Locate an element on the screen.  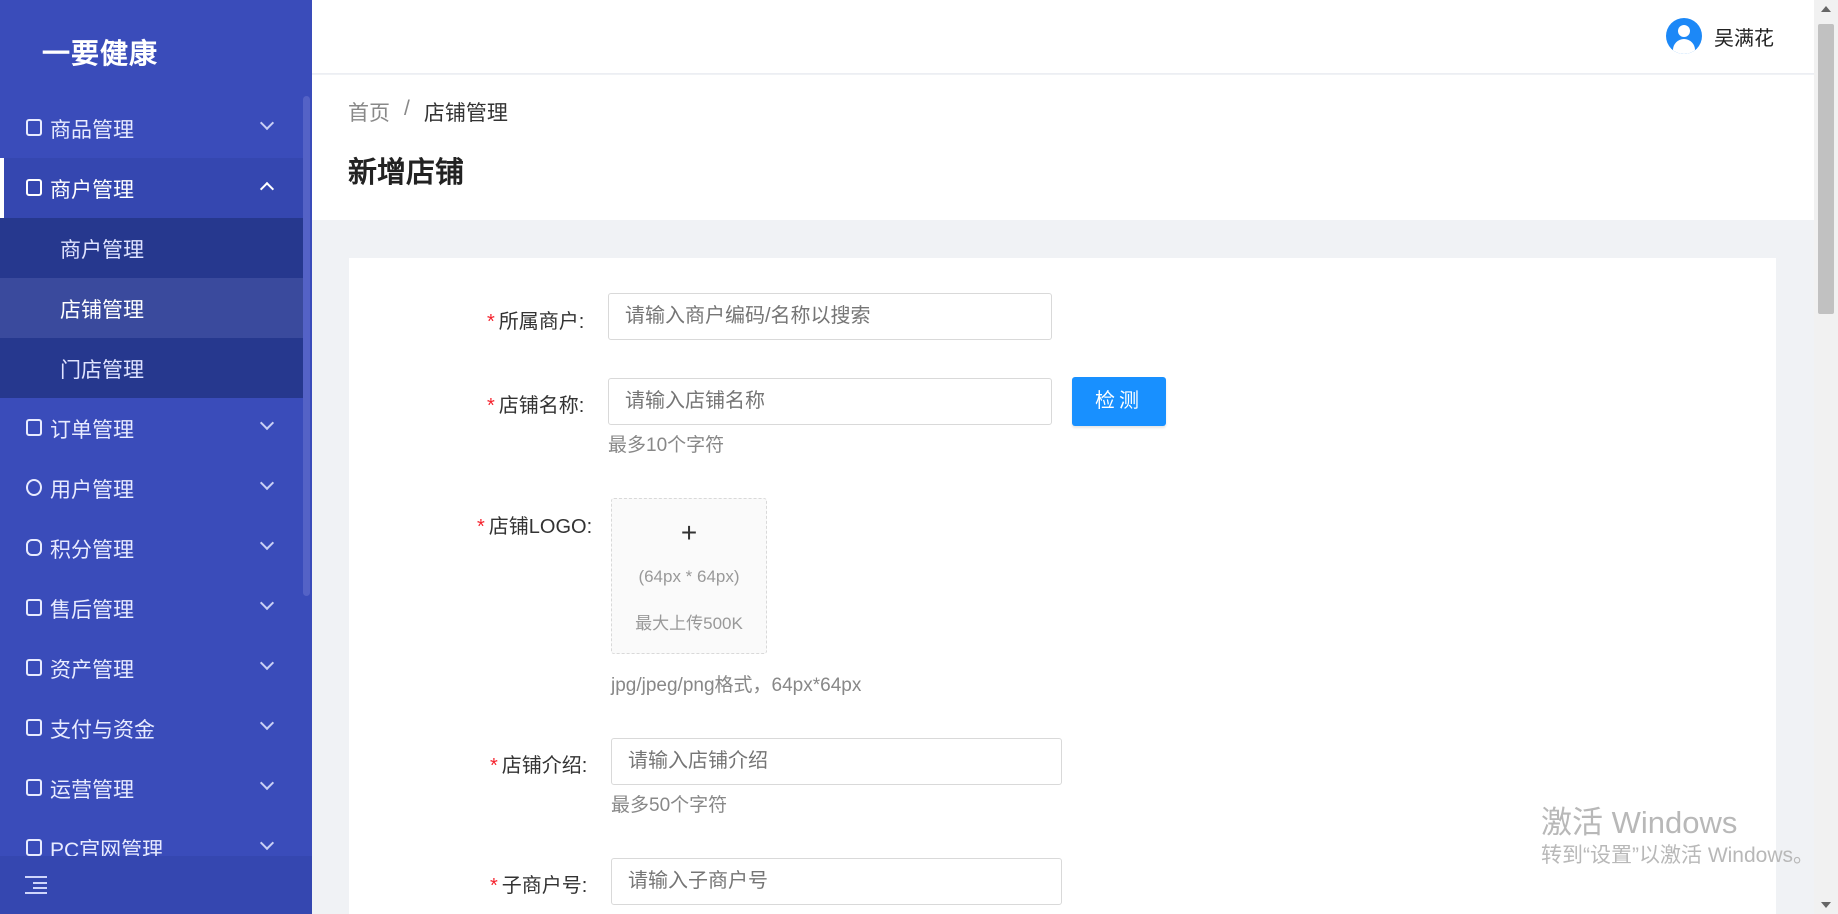
logo-upload: + (64px * 64px) 最大上传500K is located at coordinates (689, 576).